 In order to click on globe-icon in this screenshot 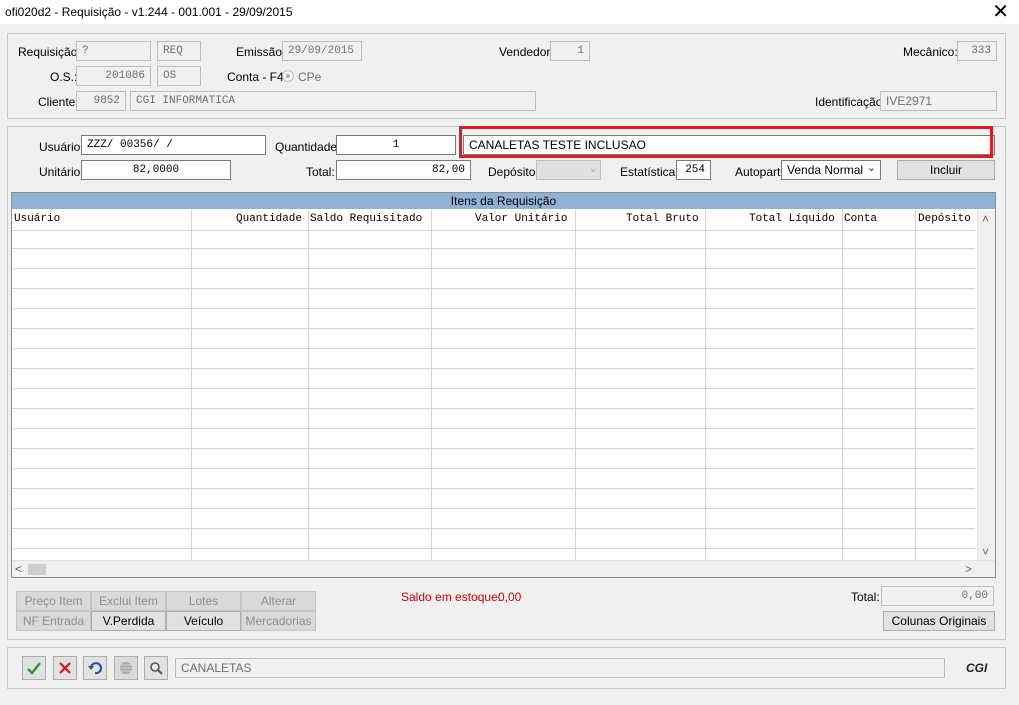, I will do `click(126, 668)`.